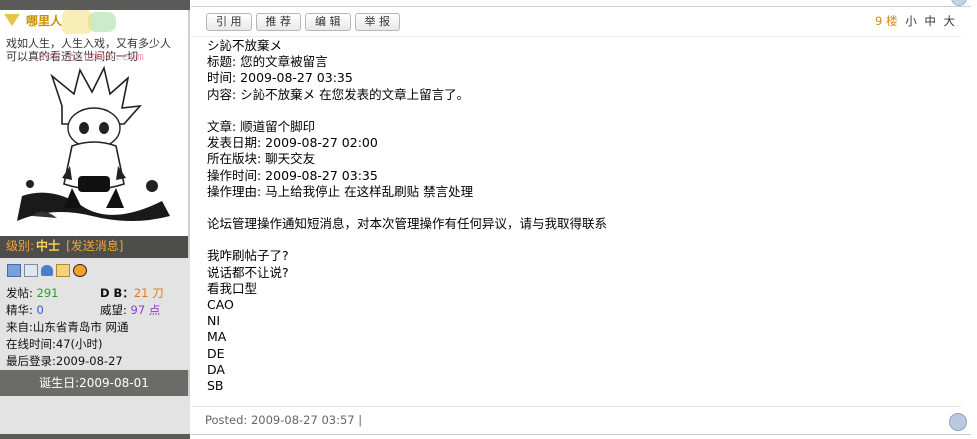 This screenshot has height=439, width=977. I want to click on from-location: 来自:山东省青岛市 网通, so click(67, 327).